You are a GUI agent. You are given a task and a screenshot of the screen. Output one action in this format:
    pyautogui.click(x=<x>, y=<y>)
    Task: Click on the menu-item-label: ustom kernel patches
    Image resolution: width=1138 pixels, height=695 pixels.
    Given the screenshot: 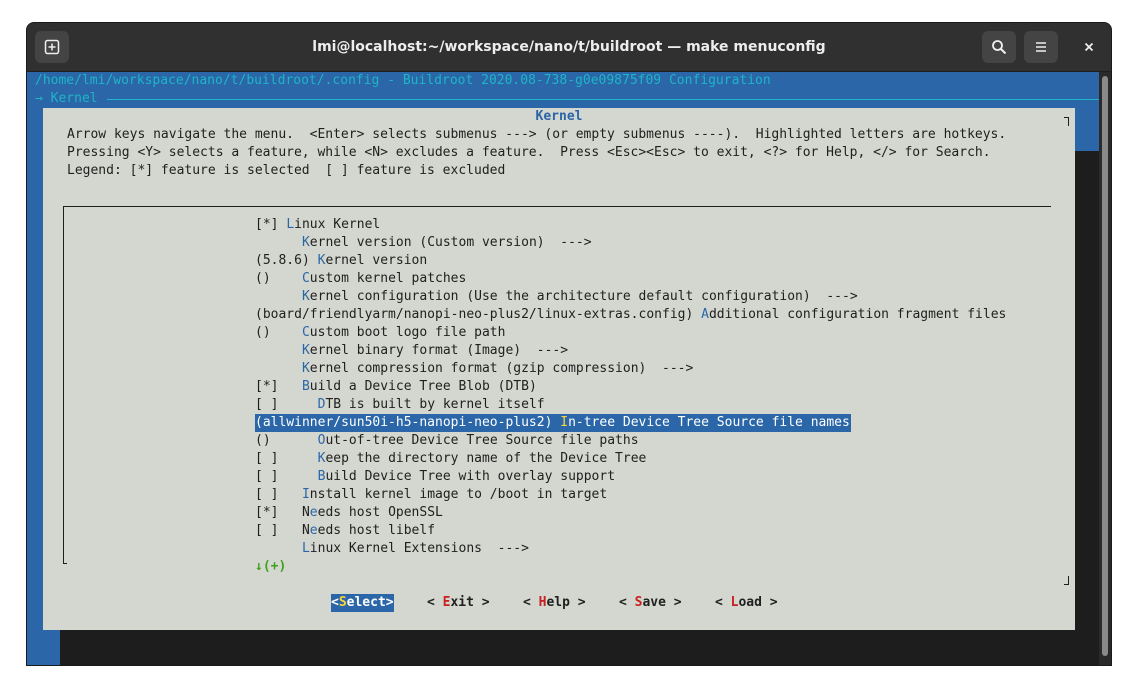 What is the action you would take?
    pyautogui.click(x=388, y=278)
    